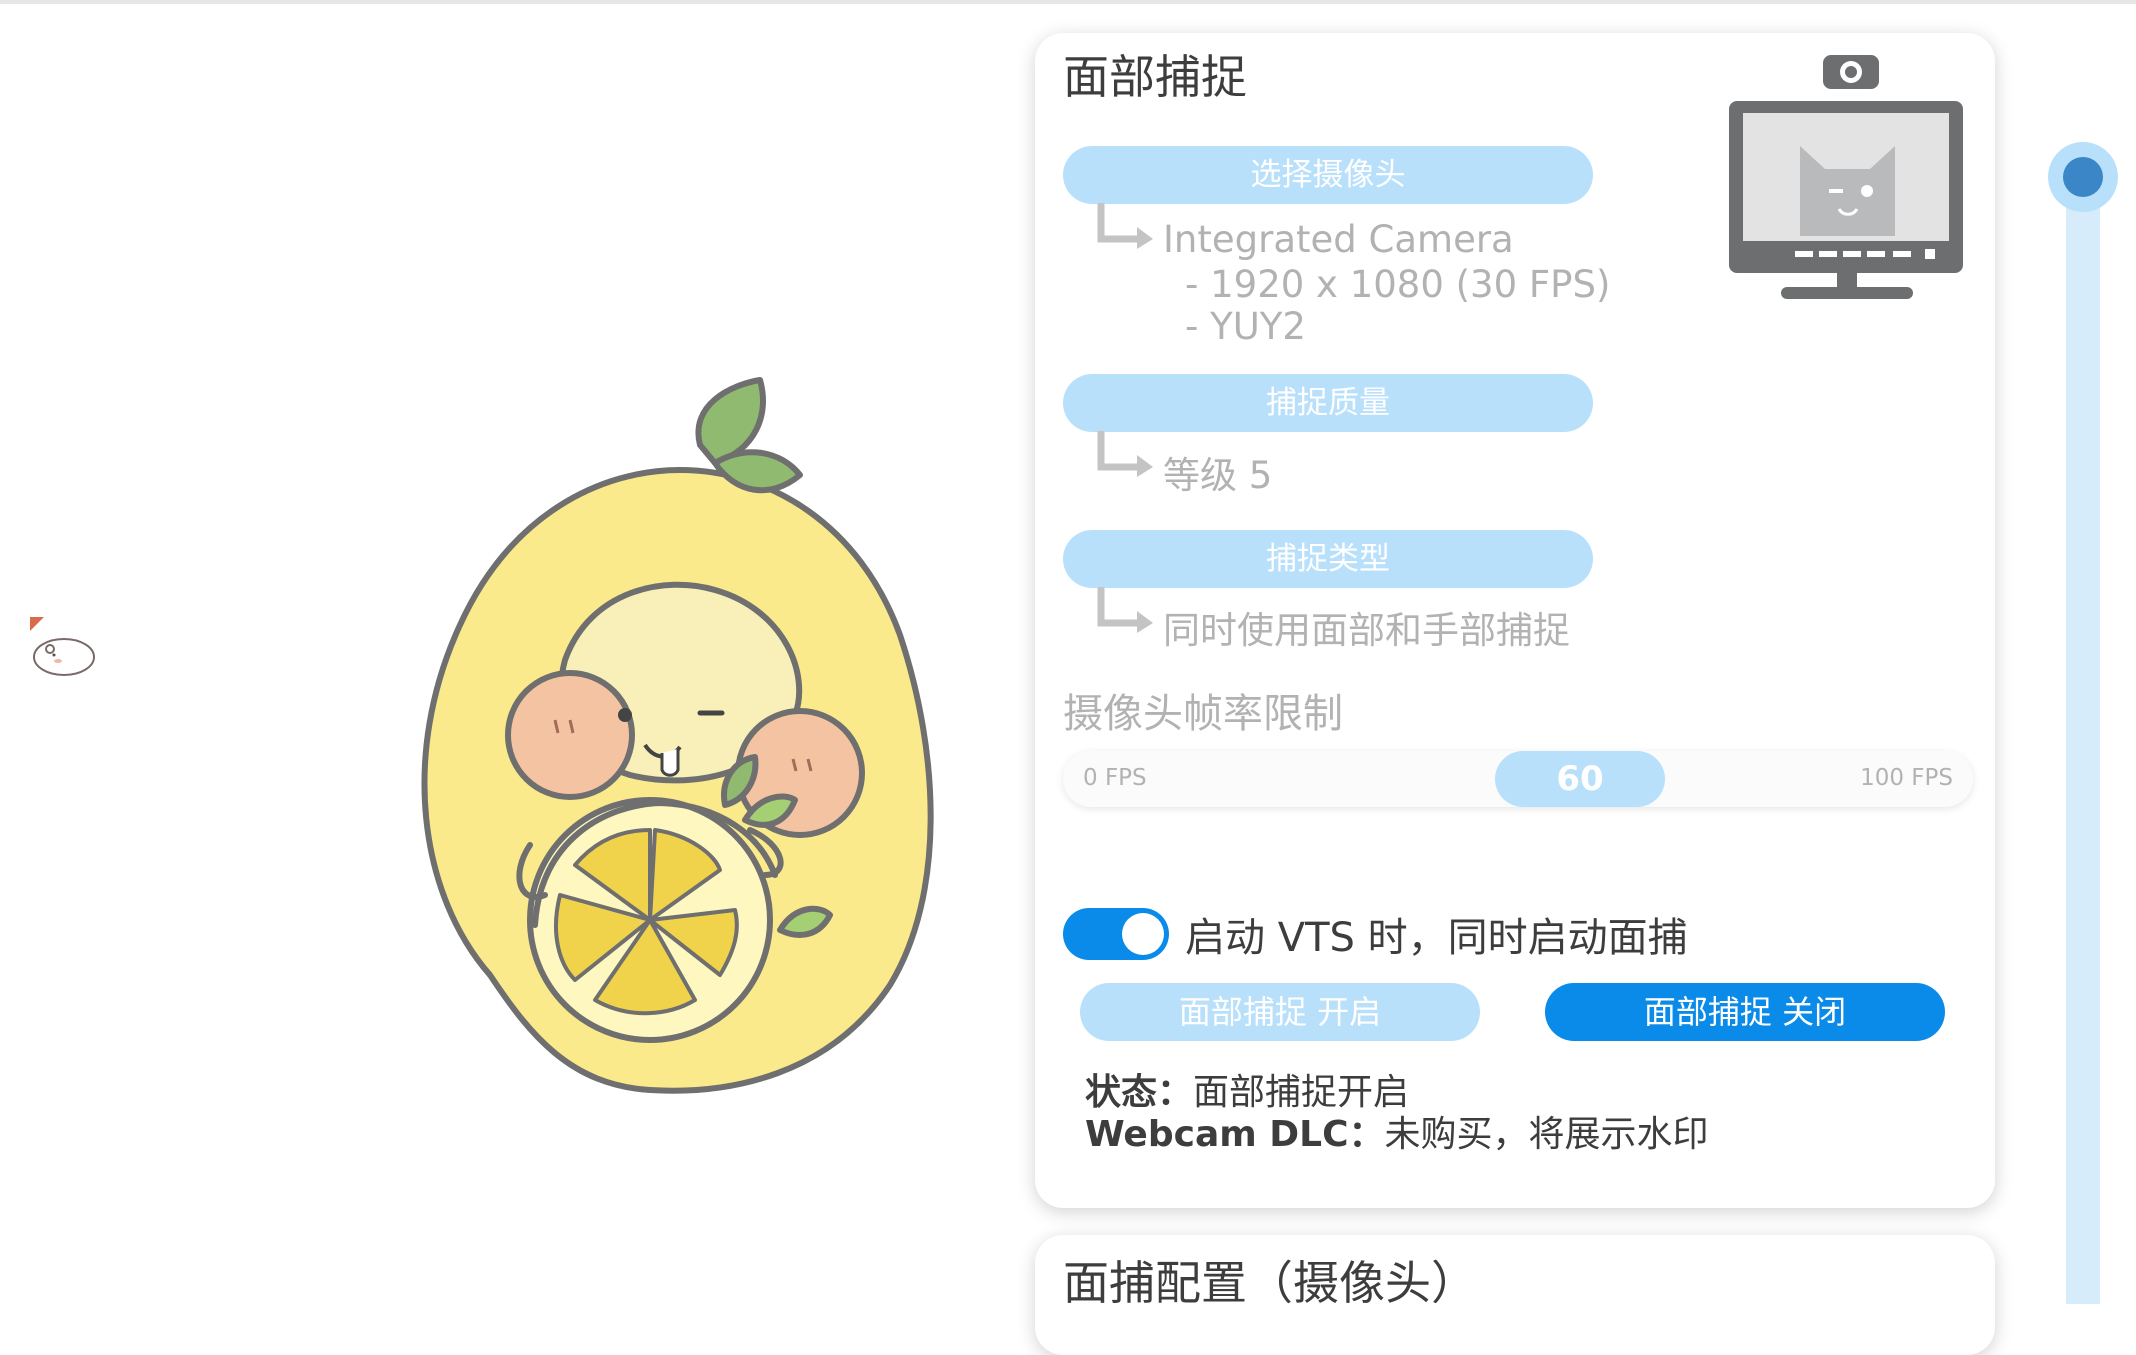 The height and width of the screenshot is (1355, 2136). I want to click on select-camera-button: 选择摄像头, so click(1328, 175).